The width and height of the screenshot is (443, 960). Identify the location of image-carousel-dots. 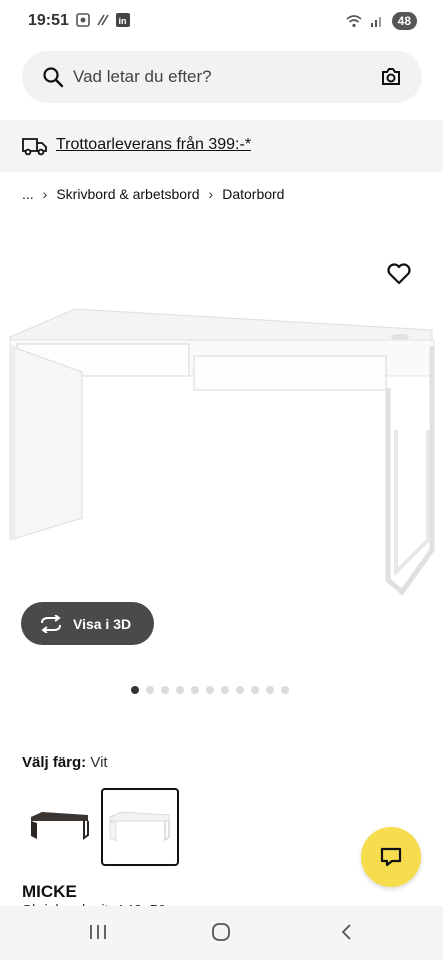
(210, 690).